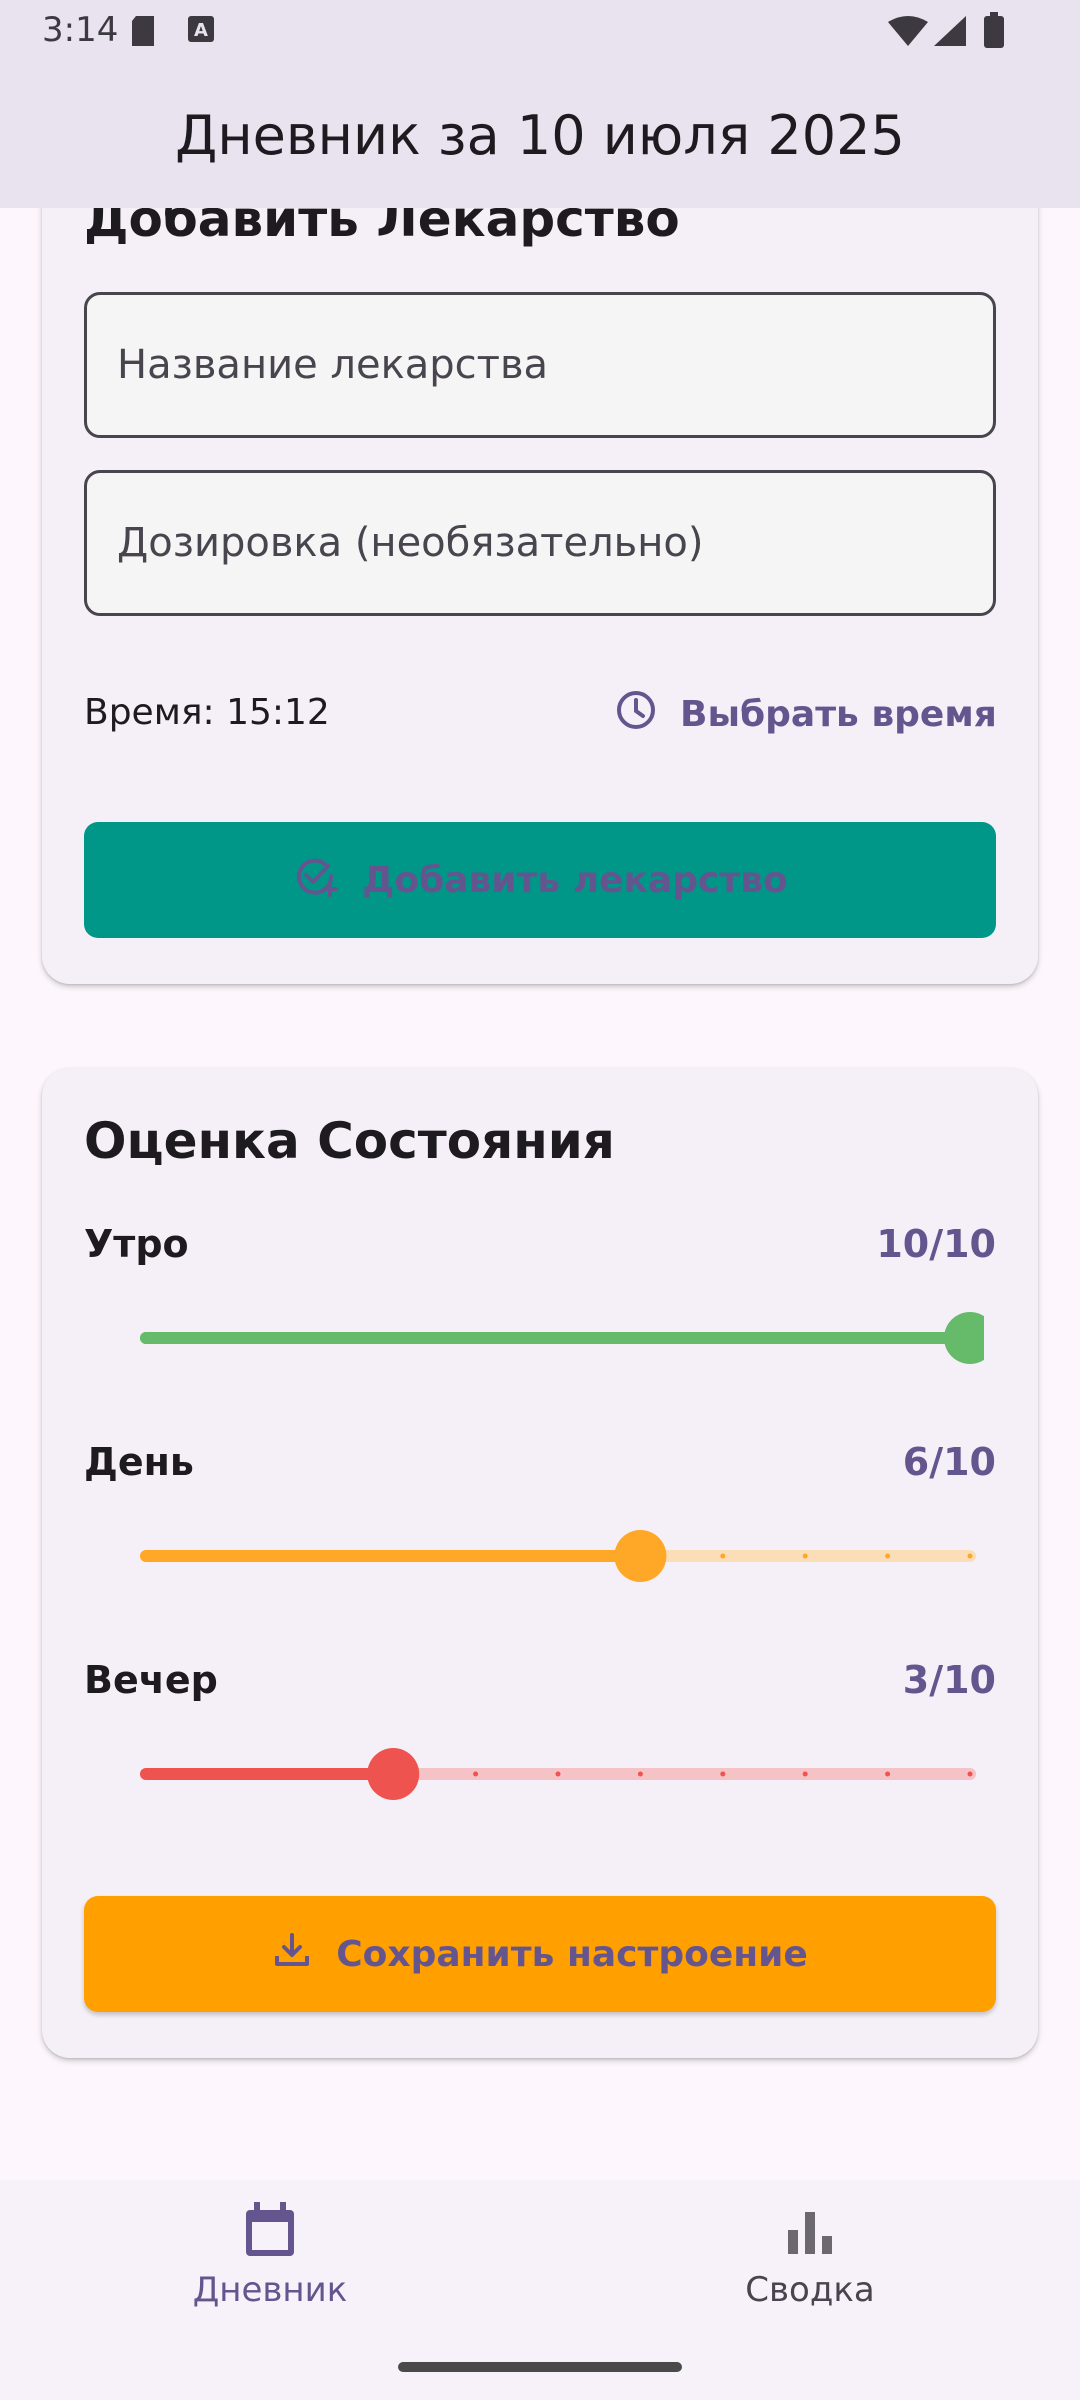  Describe the element at coordinates (575, 880) in the screenshot. I see `add-medicine-label: Добавить лекарство` at that location.